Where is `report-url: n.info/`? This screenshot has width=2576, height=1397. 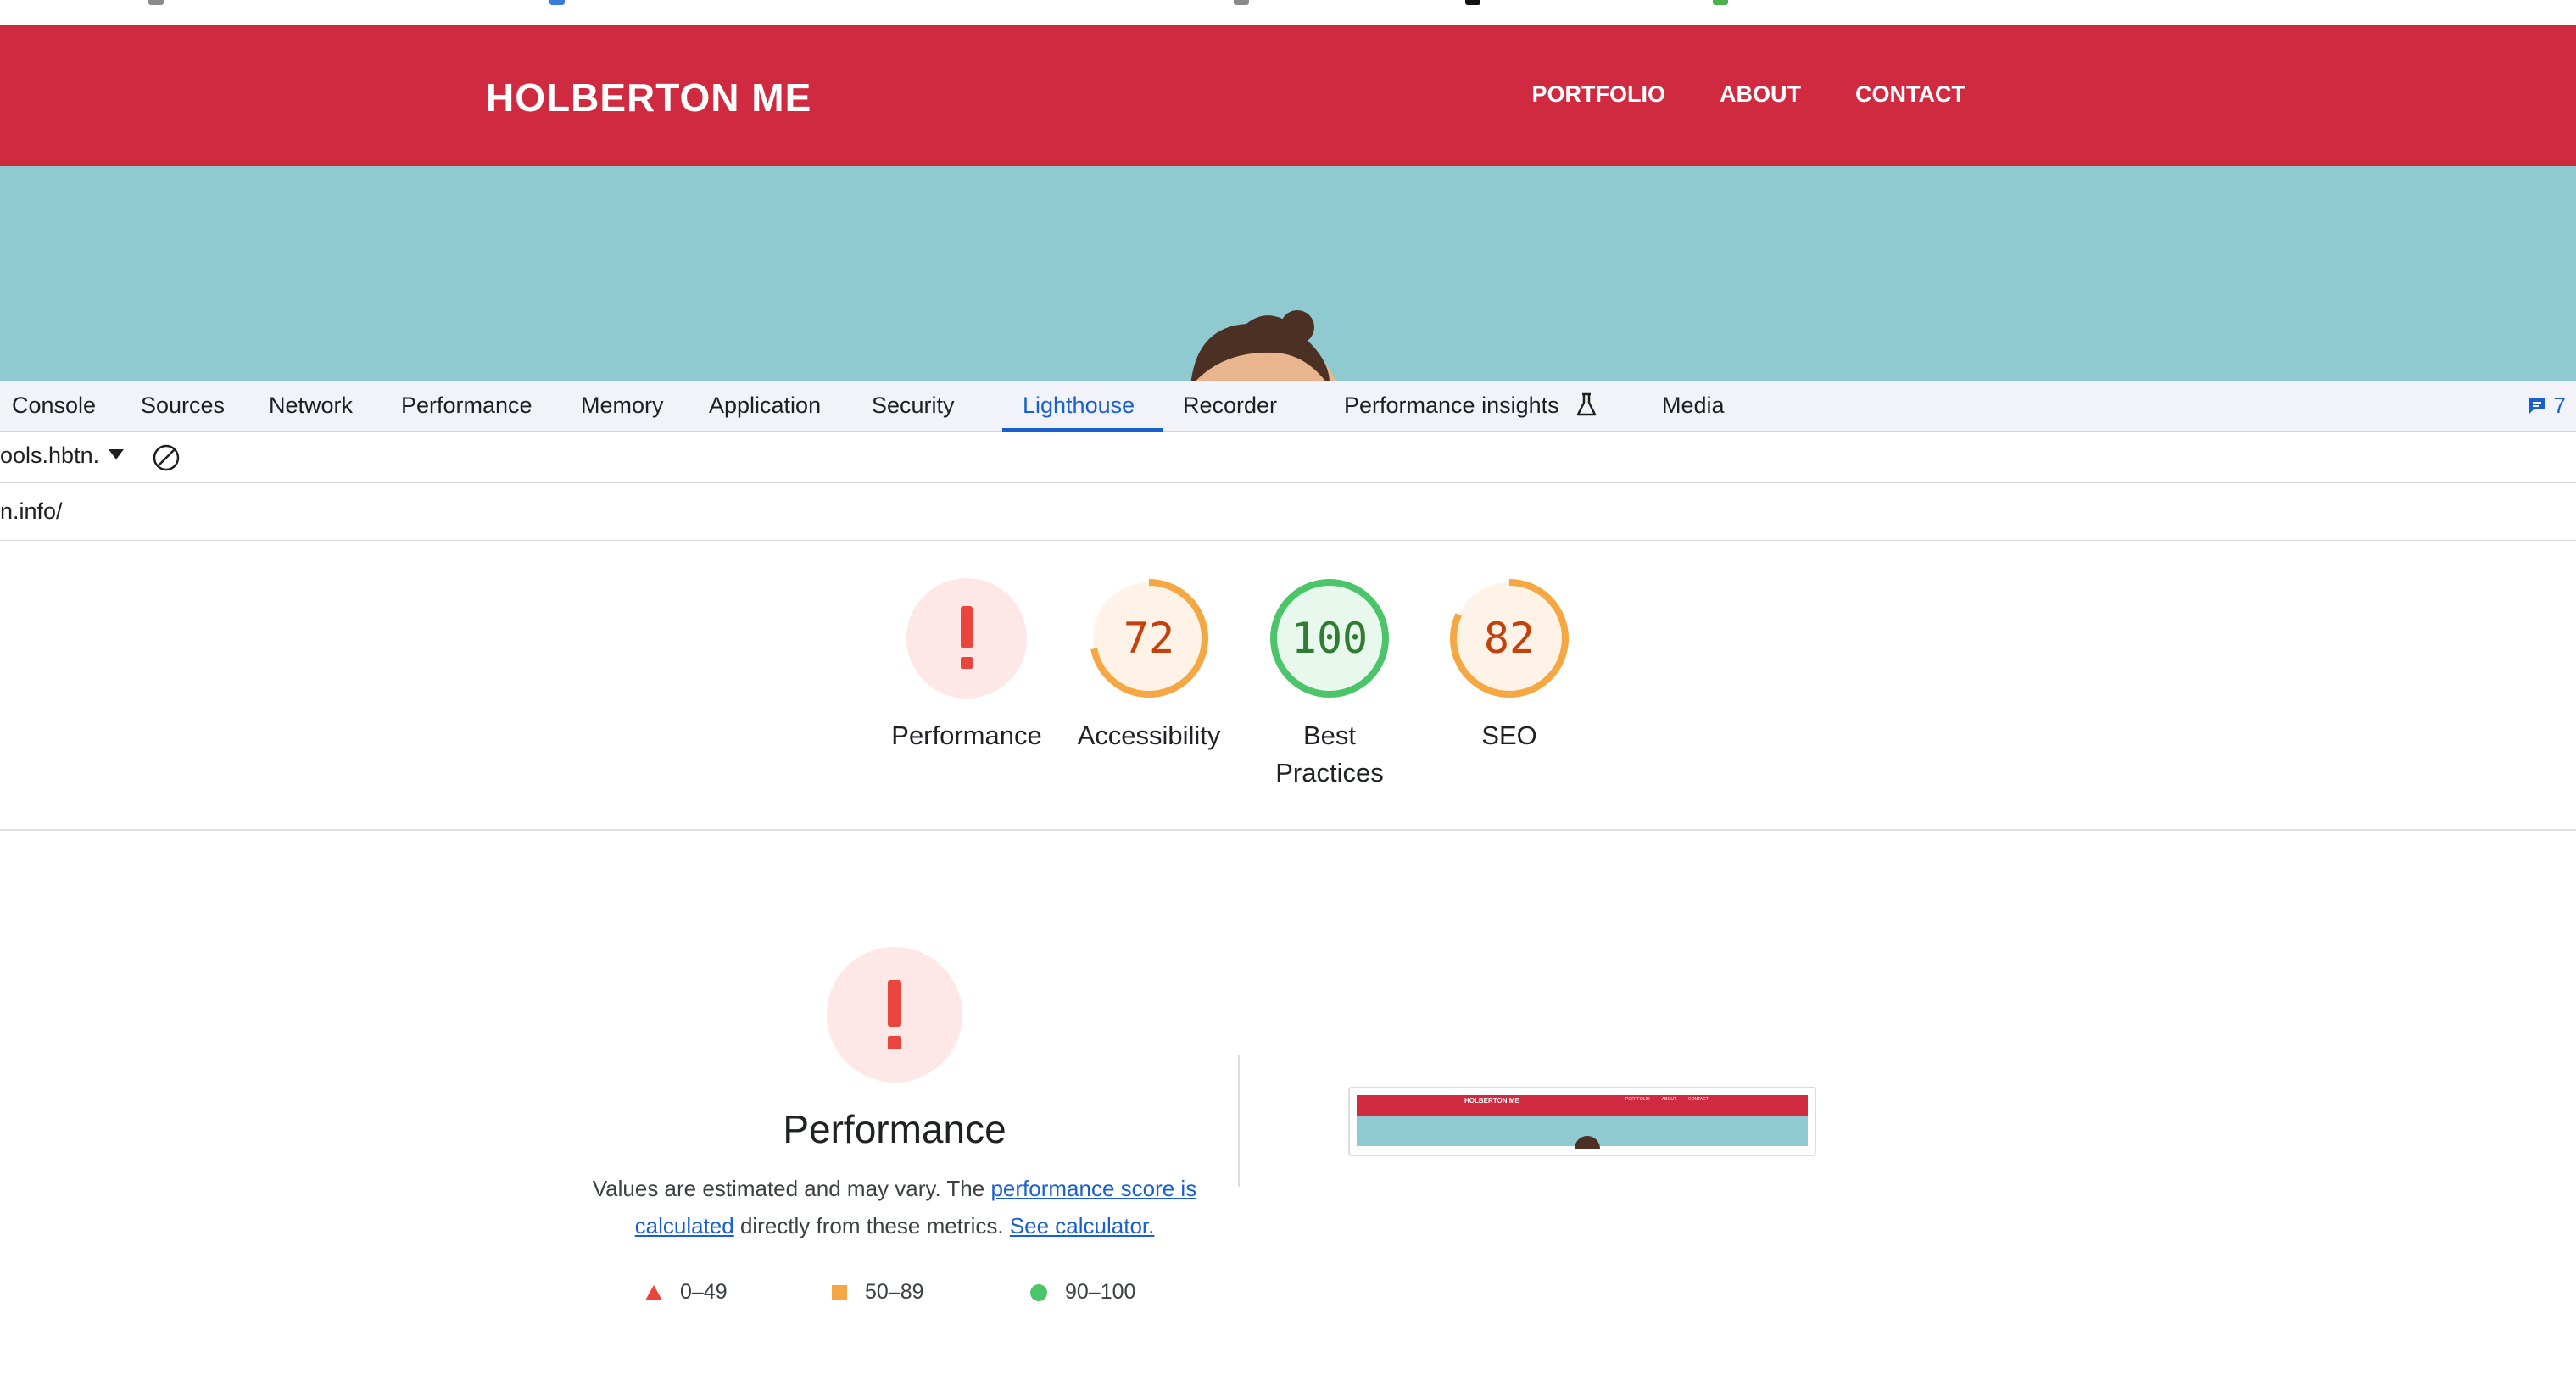
report-url: n.info/ is located at coordinates (31, 511).